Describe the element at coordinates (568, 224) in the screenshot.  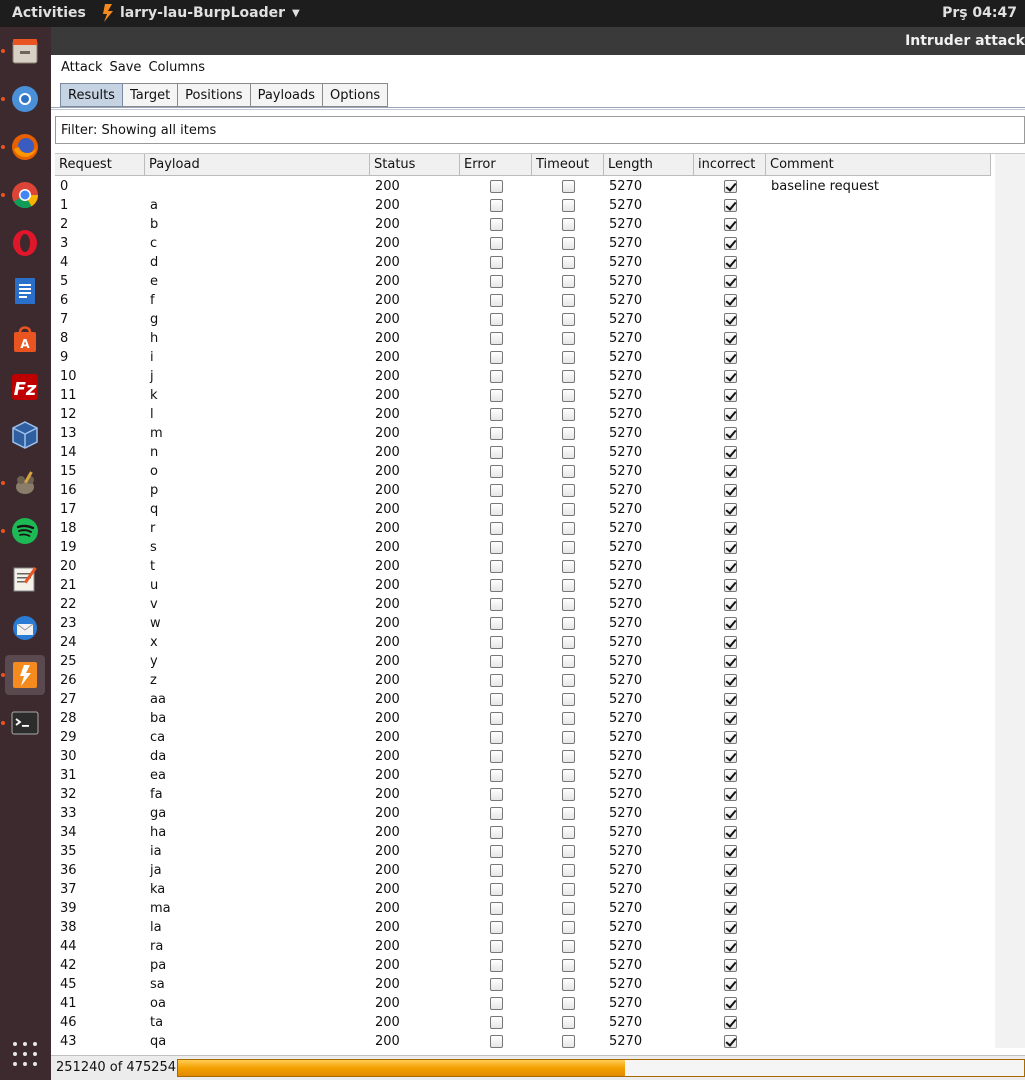
I see `timeout-checkbox` at that location.